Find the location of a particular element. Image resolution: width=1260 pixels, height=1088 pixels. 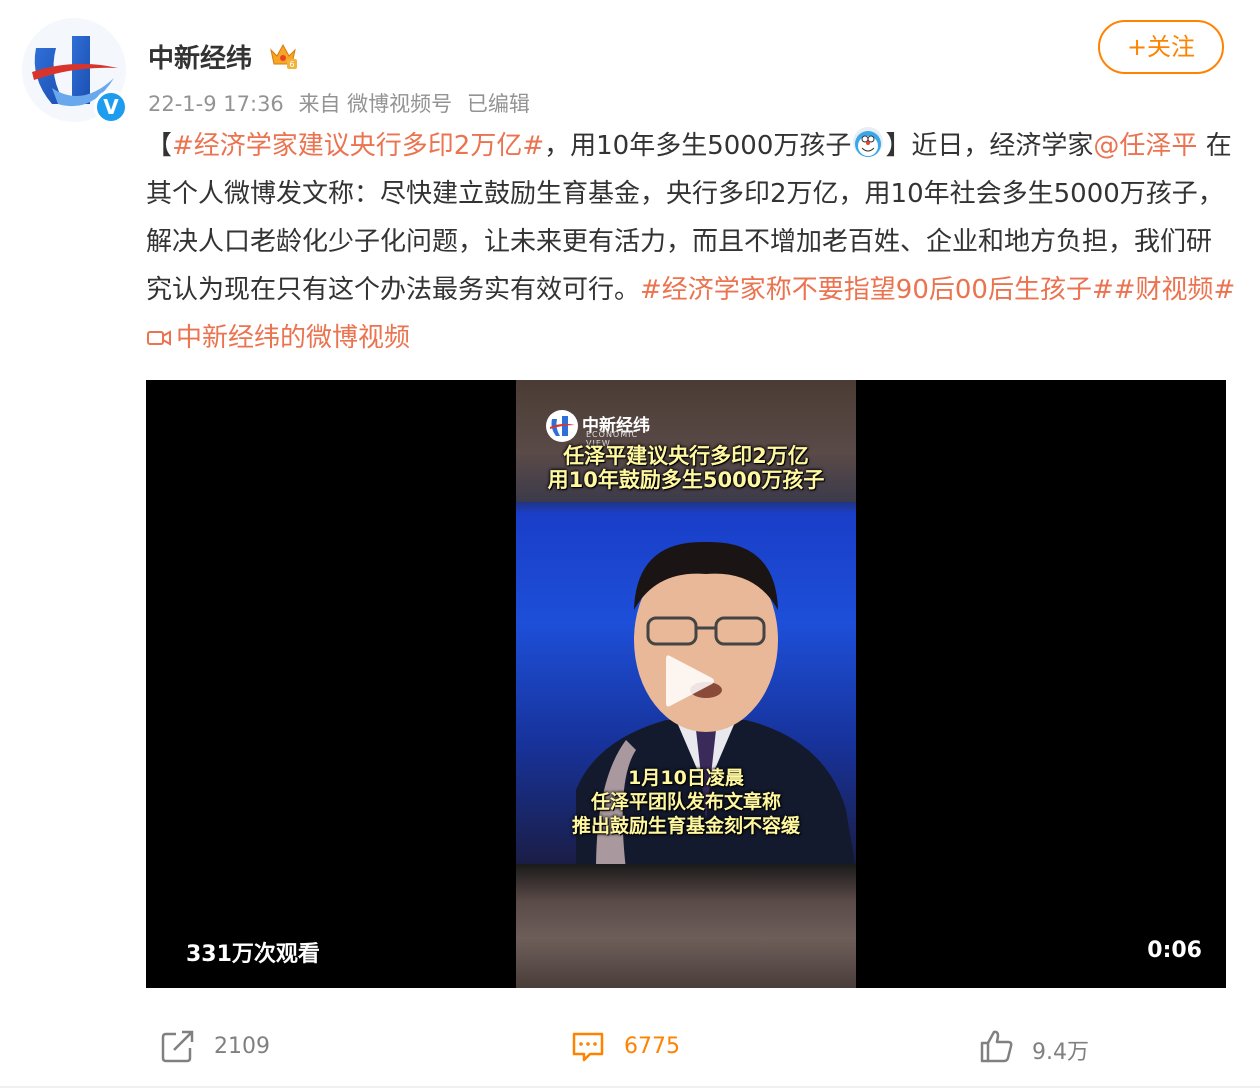

video-duration: 0:06 is located at coordinates (1174, 950).